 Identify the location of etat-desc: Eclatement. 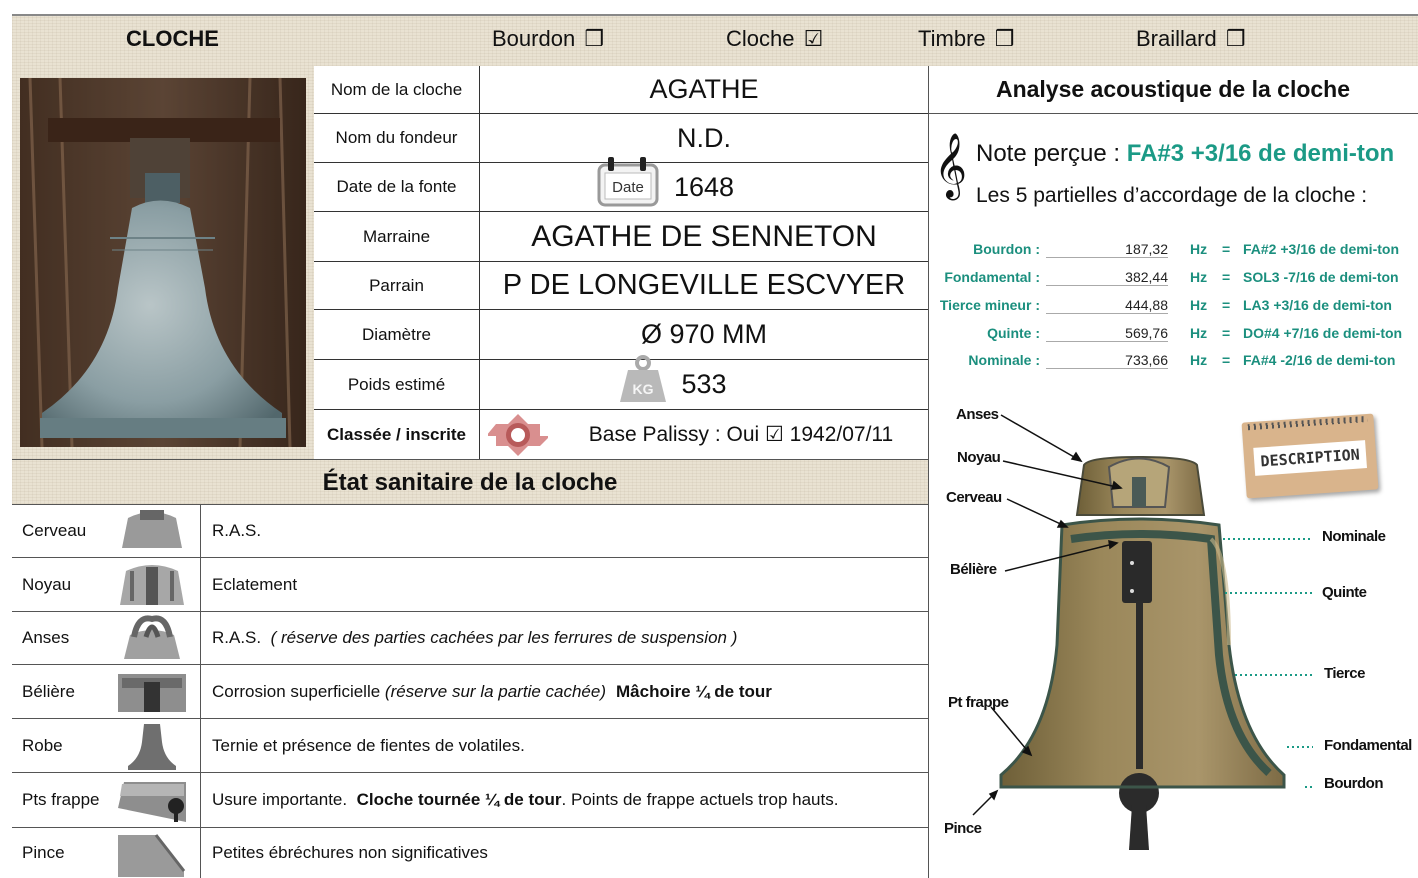
(248, 584).